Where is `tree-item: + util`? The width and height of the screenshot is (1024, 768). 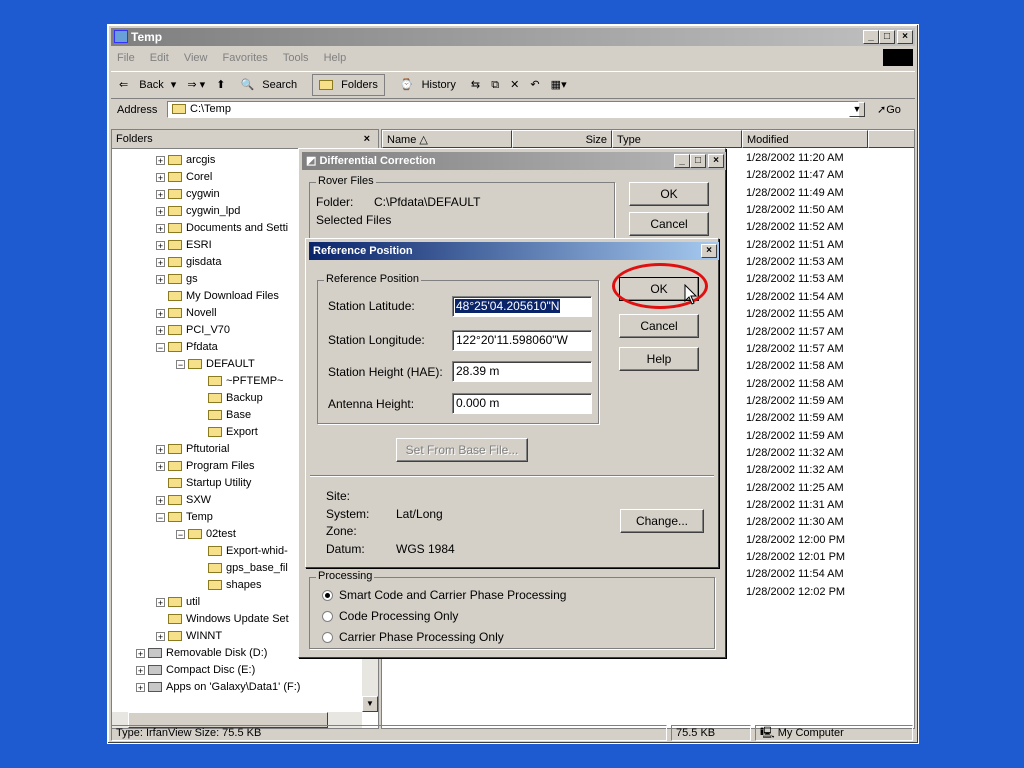
tree-item: + util is located at coordinates (178, 602).